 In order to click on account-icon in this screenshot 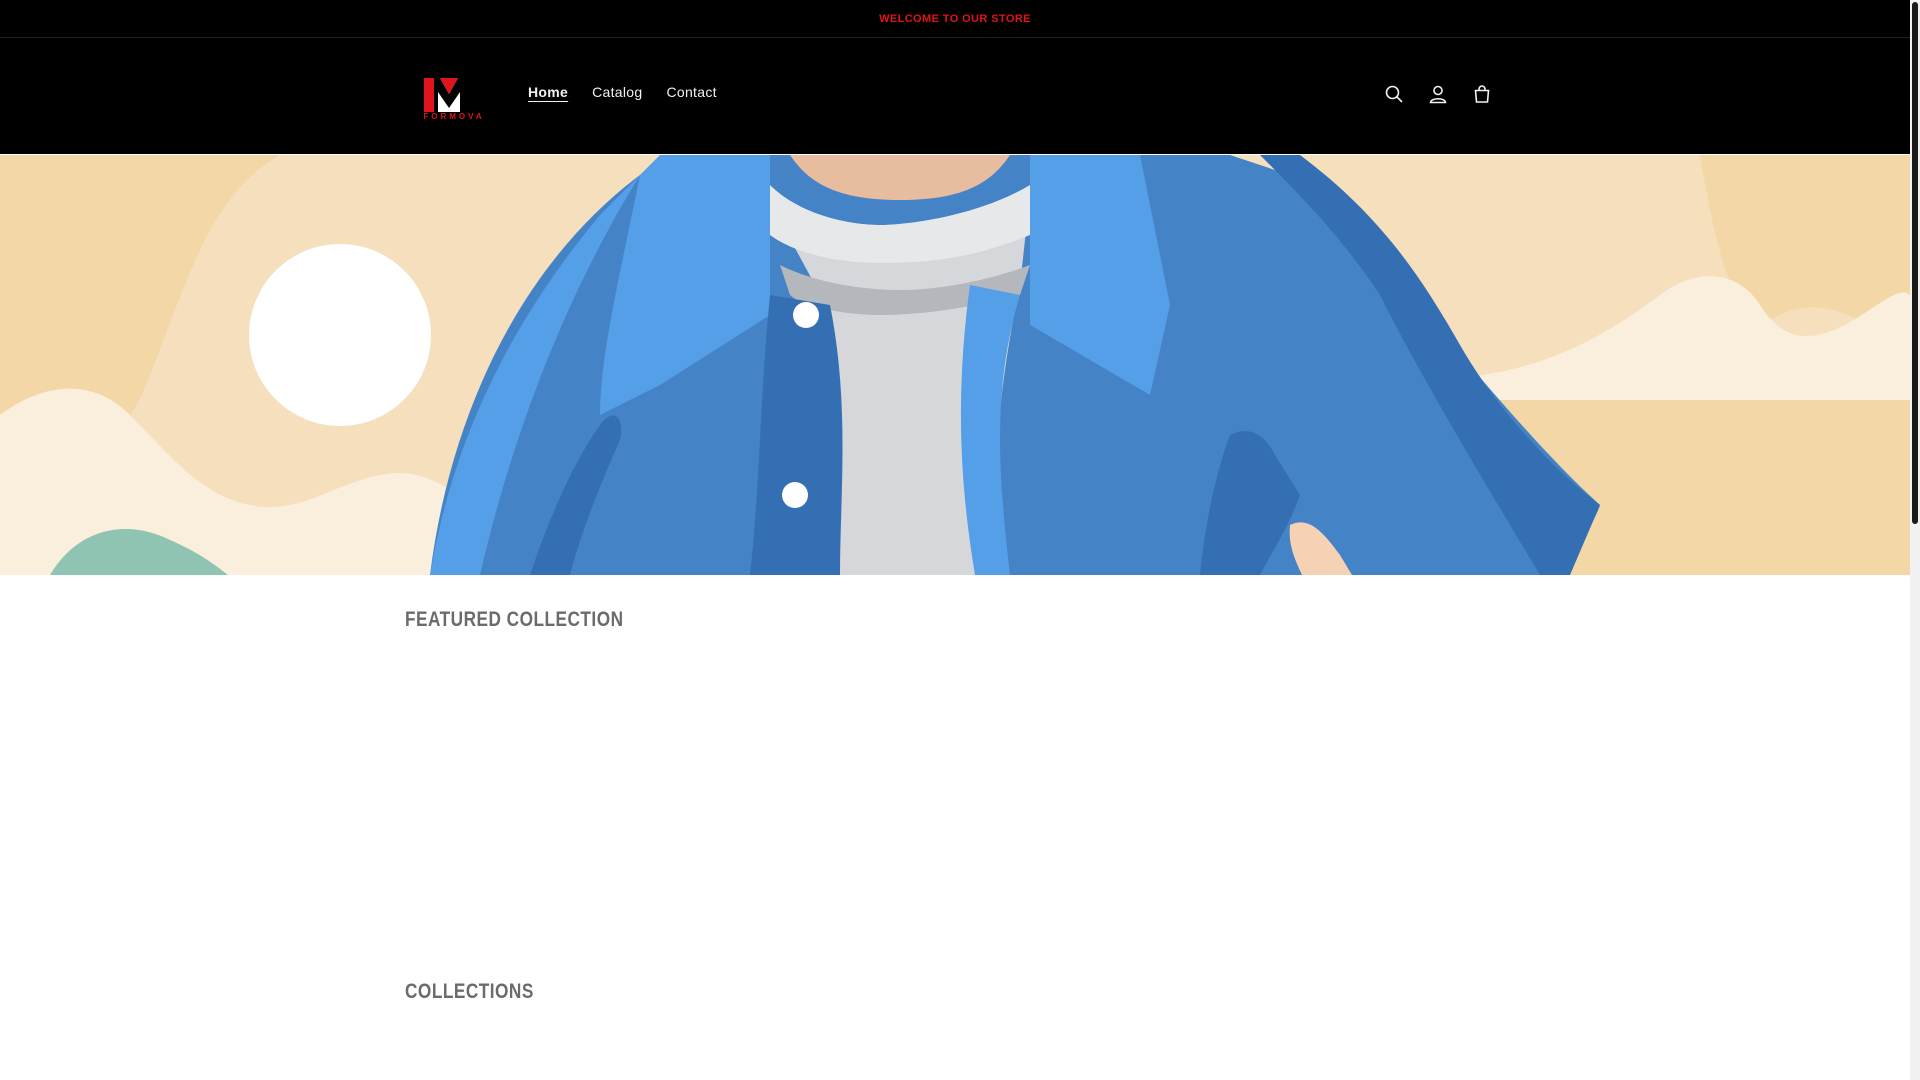, I will do `click(1438, 94)`.